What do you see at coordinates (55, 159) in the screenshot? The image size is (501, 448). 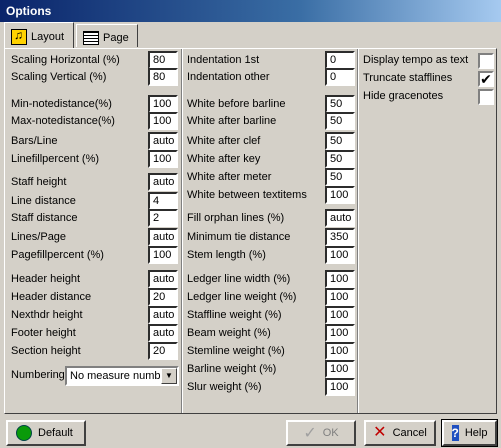 I see `field-label: Linefillpercent (%)` at bounding box center [55, 159].